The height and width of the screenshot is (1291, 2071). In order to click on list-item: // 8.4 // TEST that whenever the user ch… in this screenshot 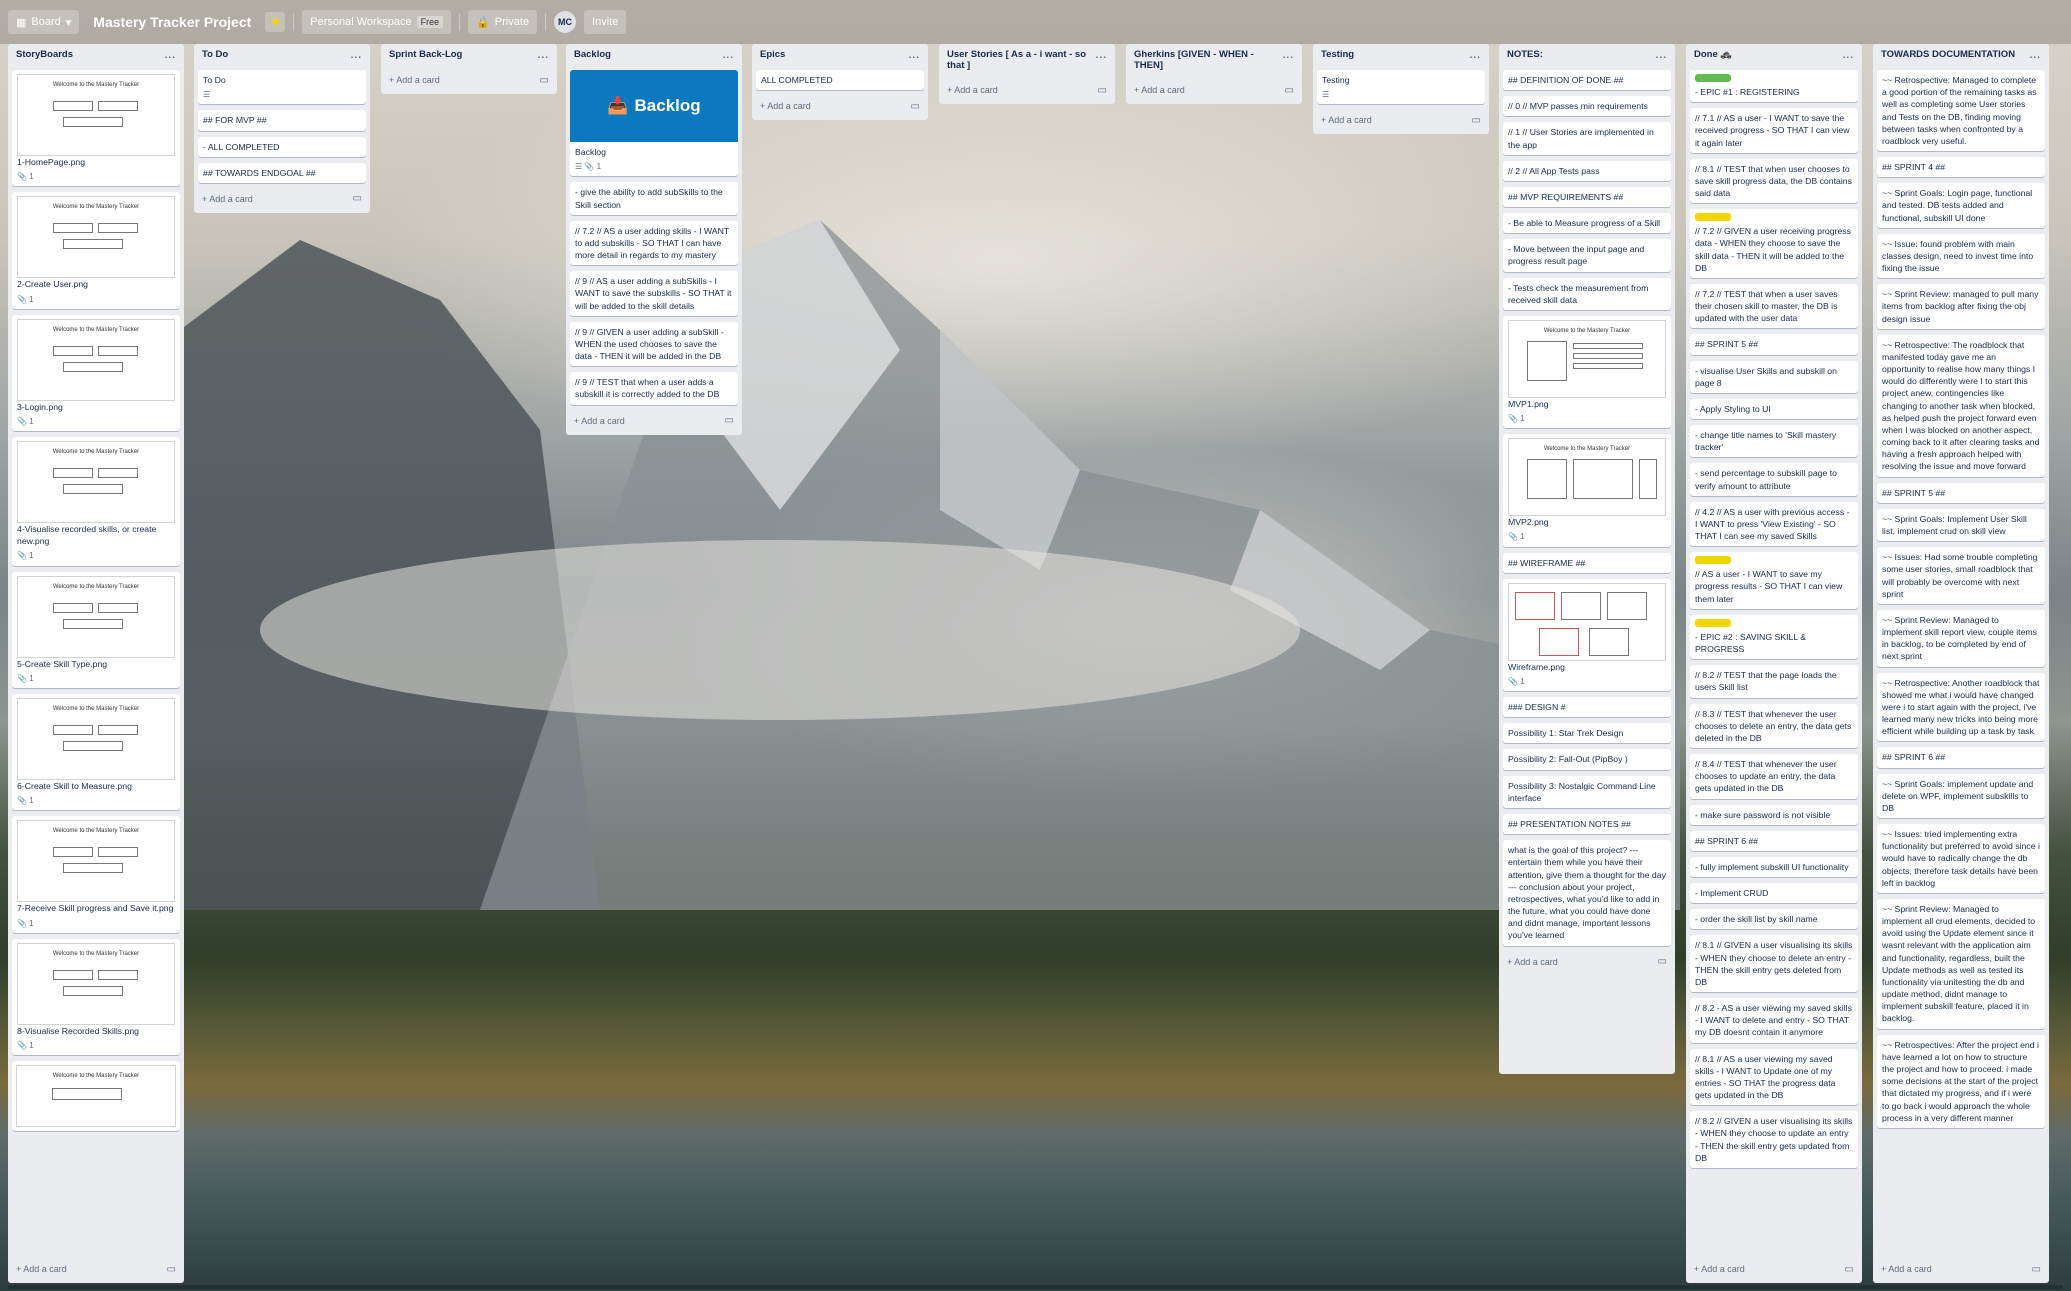, I will do `click(1774, 776)`.